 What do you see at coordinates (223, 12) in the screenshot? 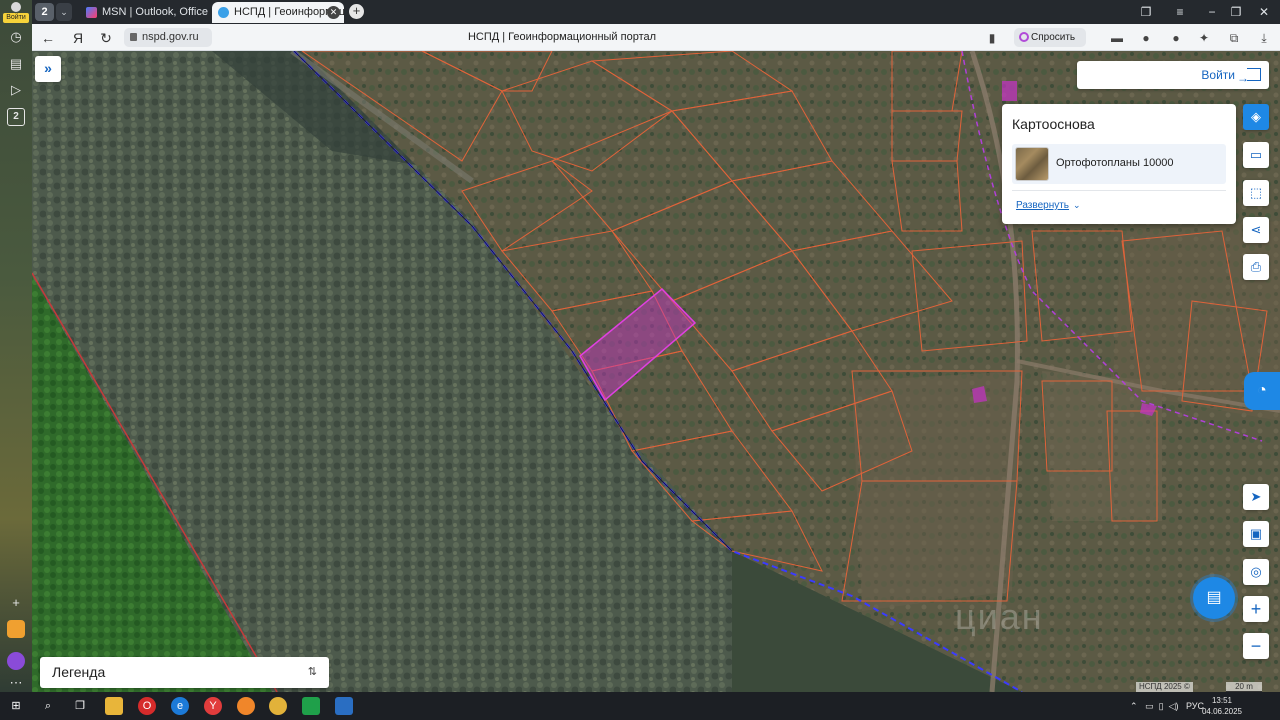
I see `nspd-icon` at bounding box center [223, 12].